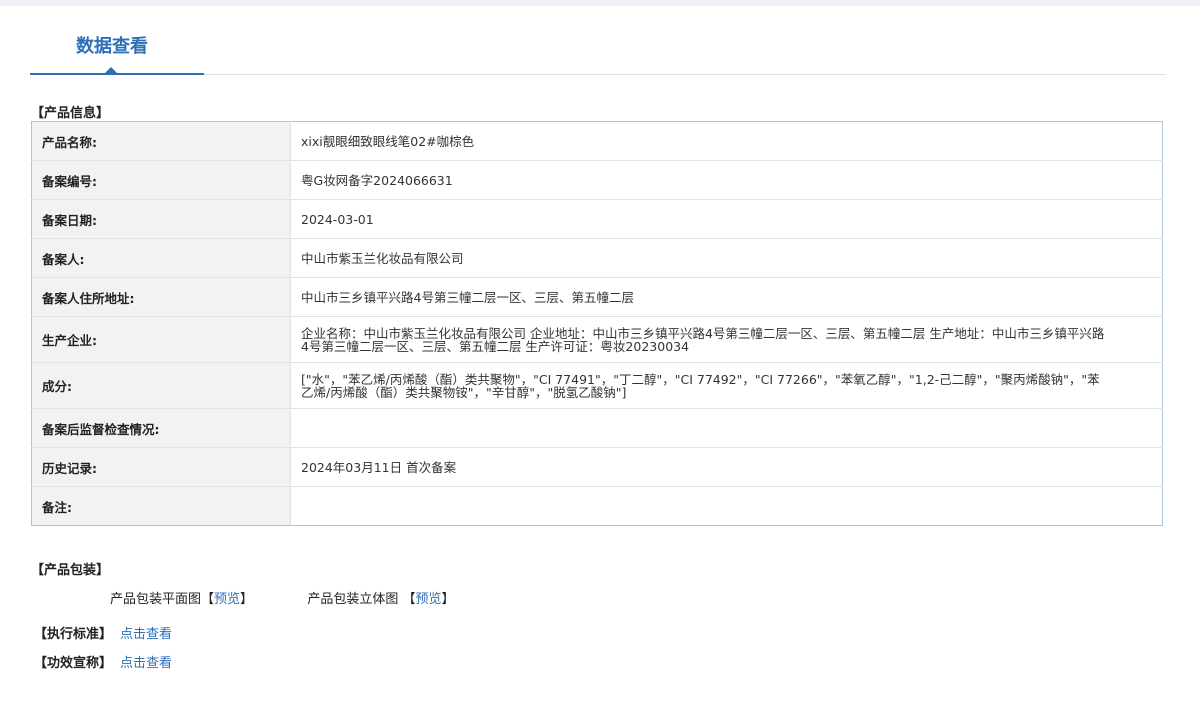 Image resolution: width=1200 pixels, height=705 pixels. I want to click on row-label: 备案编号:, so click(161, 180).